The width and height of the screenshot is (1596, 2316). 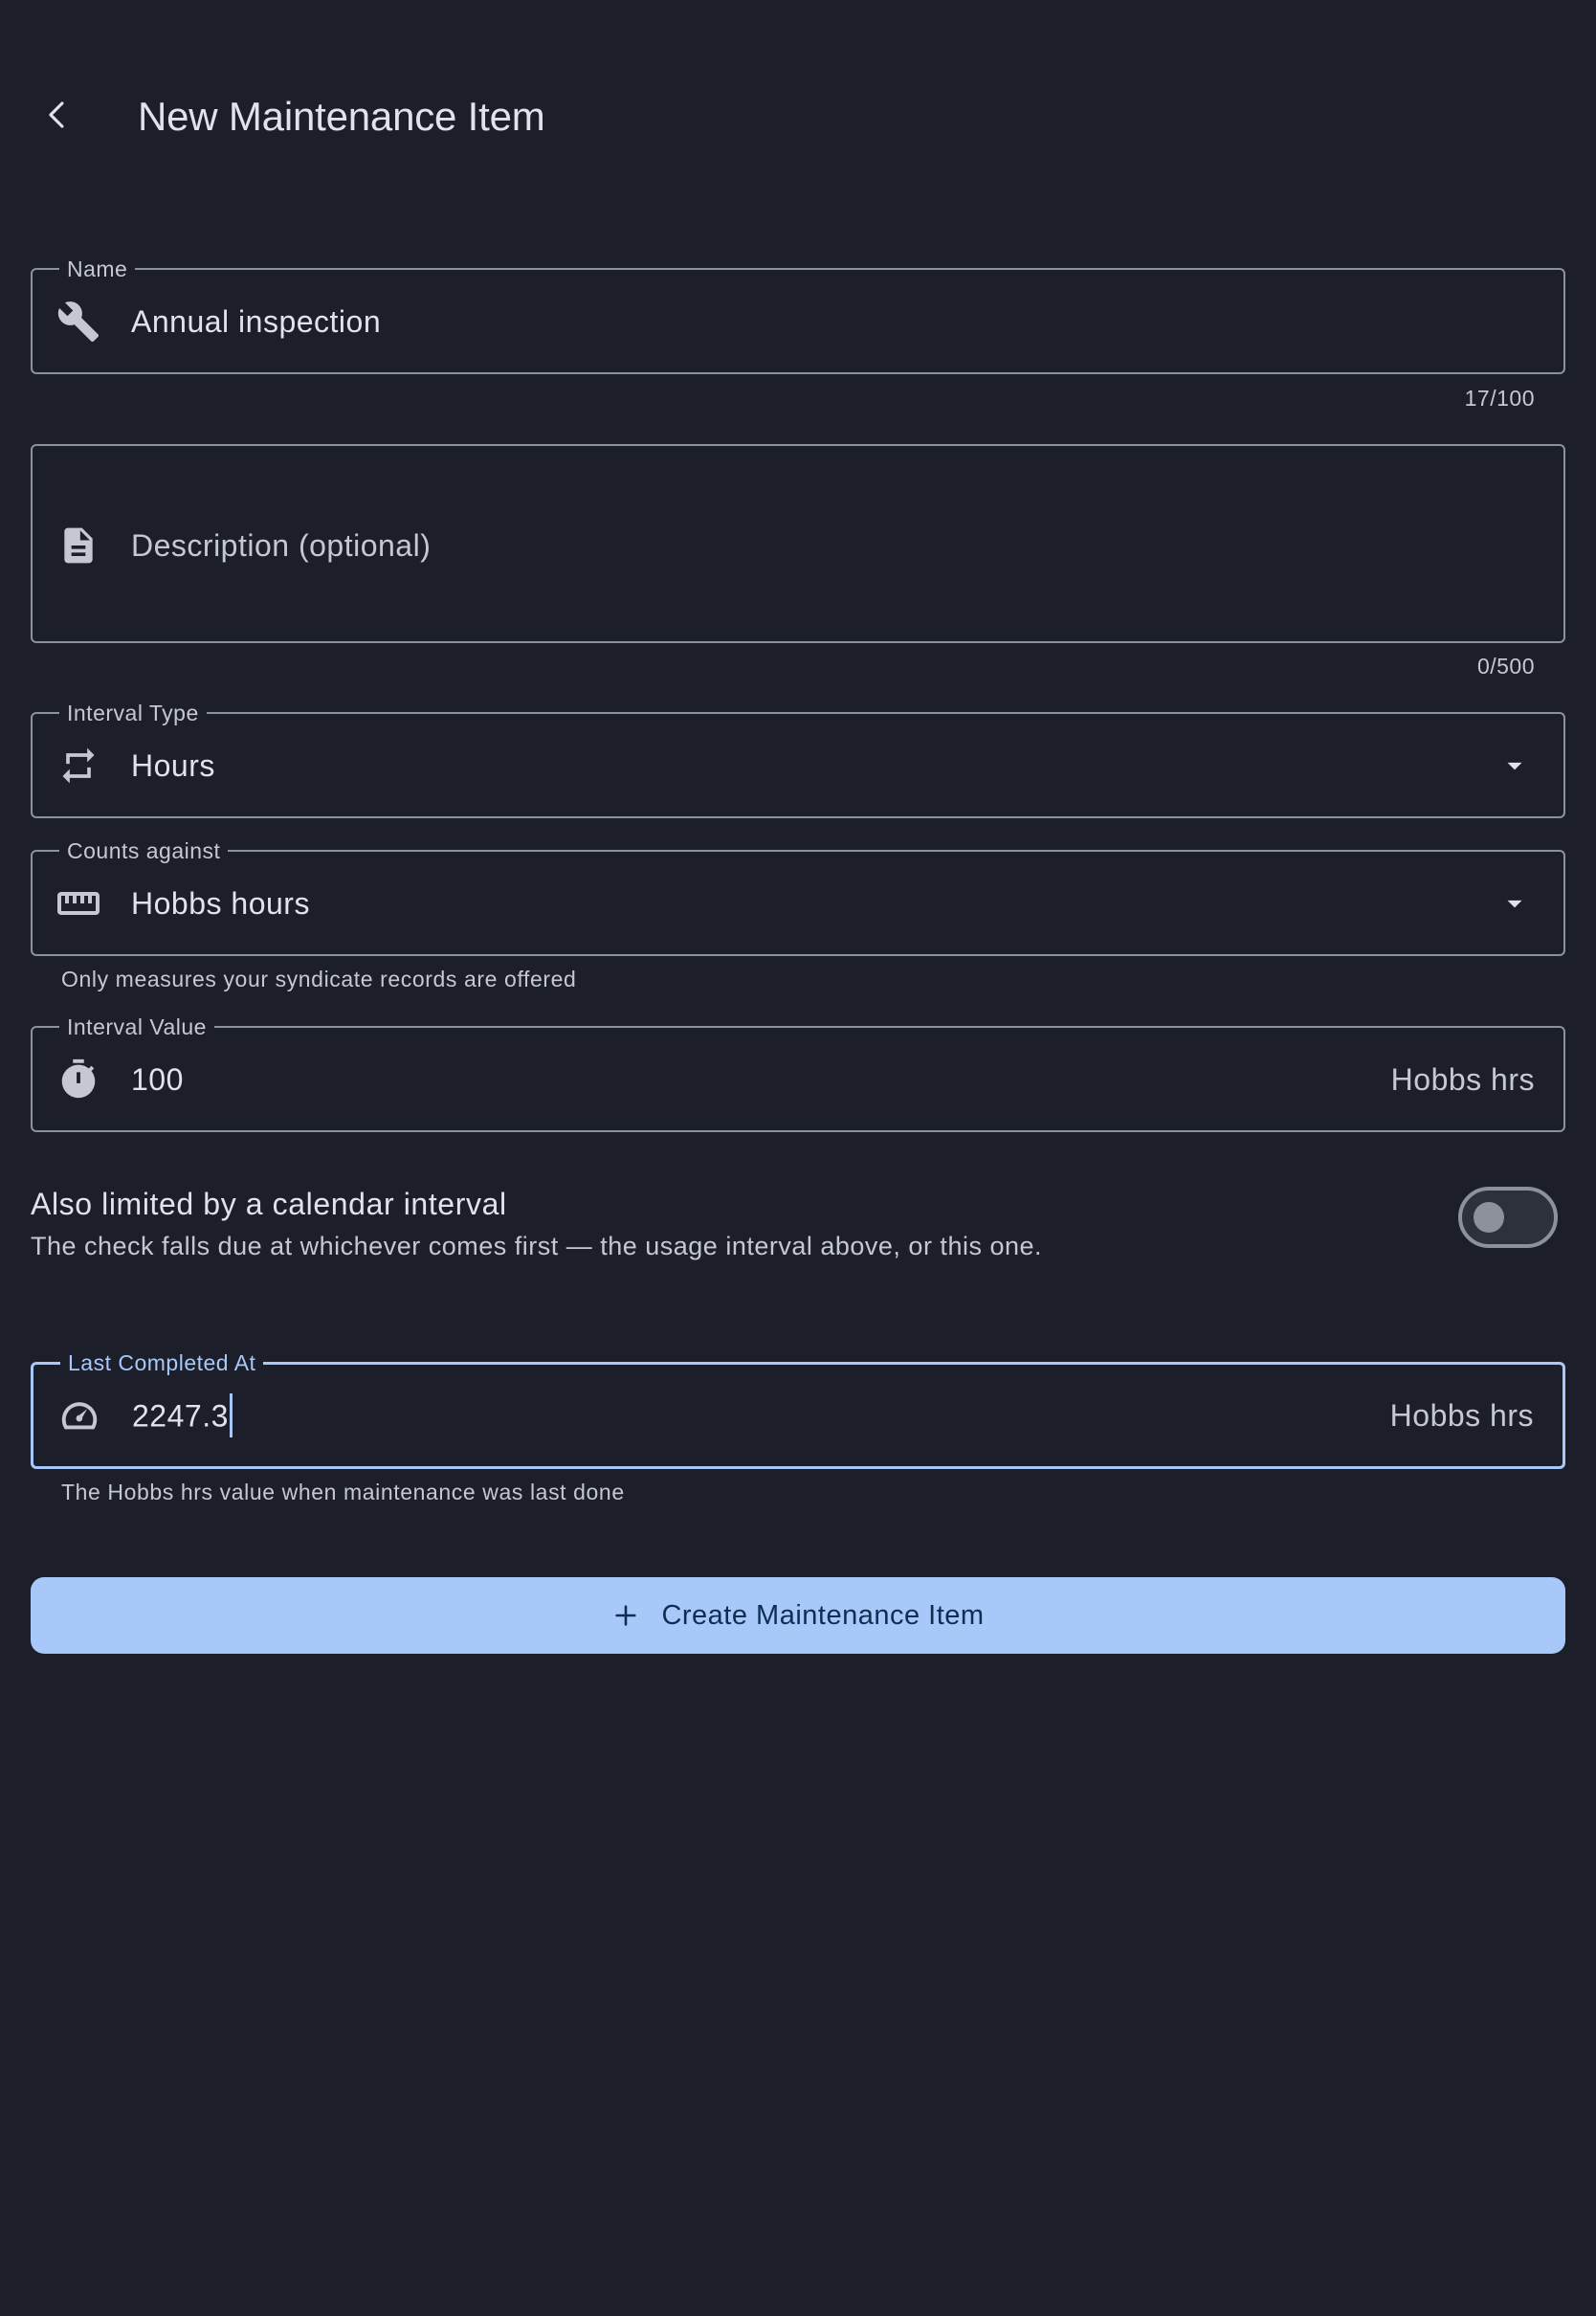 What do you see at coordinates (1462, 1415) in the screenshot?
I see `last-completed-suffix: Hobbs hrs` at bounding box center [1462, 1415].